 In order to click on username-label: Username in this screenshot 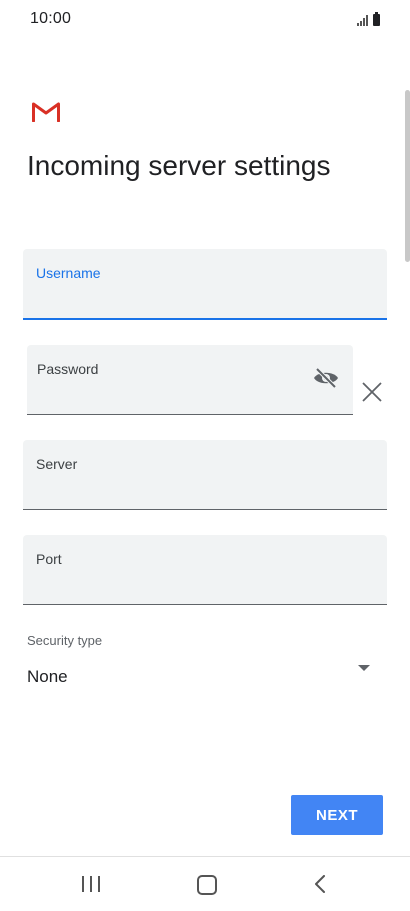, I will do `click(68, 273)`.